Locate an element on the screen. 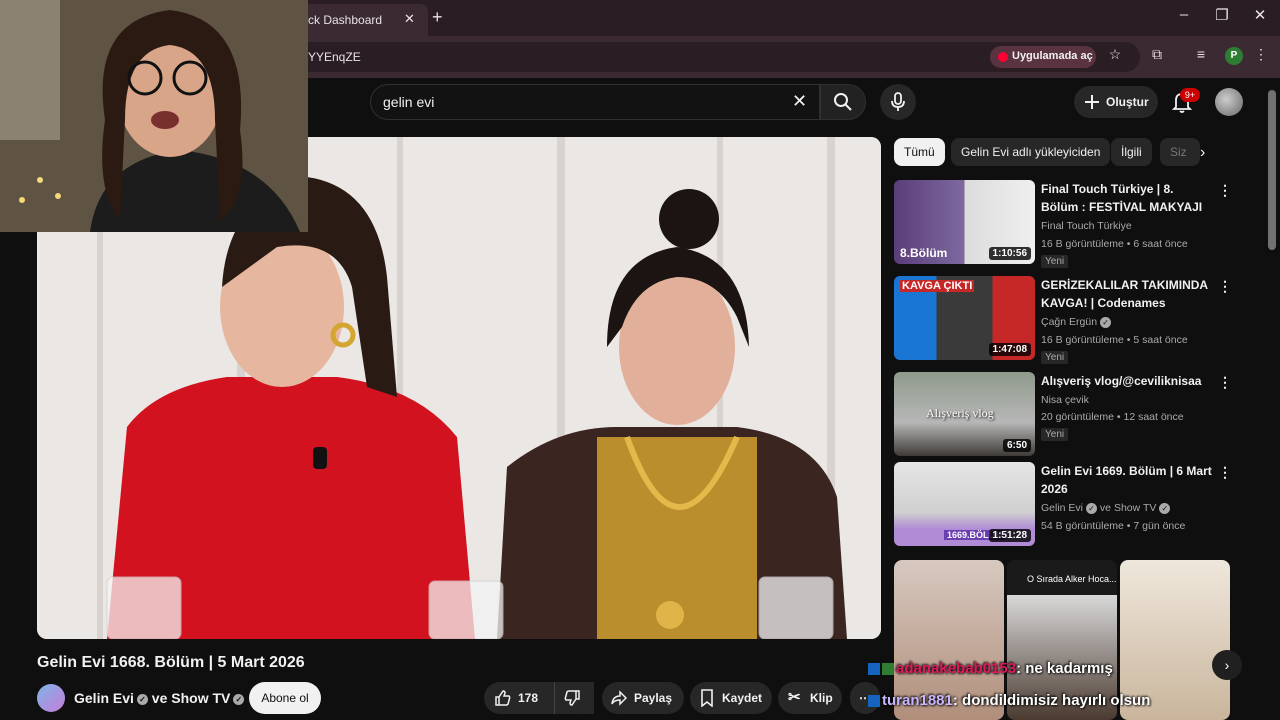 This screenshot has width=1280, height=720. chip-yours: Siz is located at coordinates (1180, 152).